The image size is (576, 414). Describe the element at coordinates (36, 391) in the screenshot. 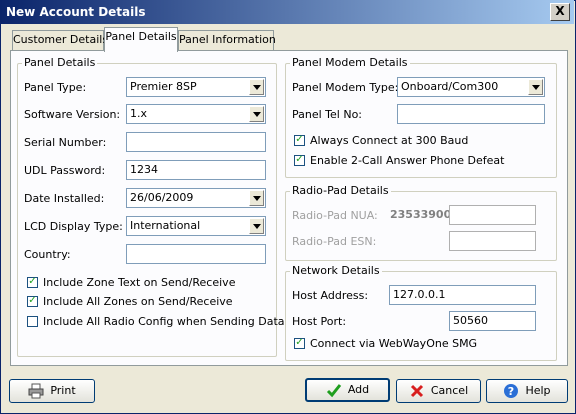

I see `printer-icon` at that location.